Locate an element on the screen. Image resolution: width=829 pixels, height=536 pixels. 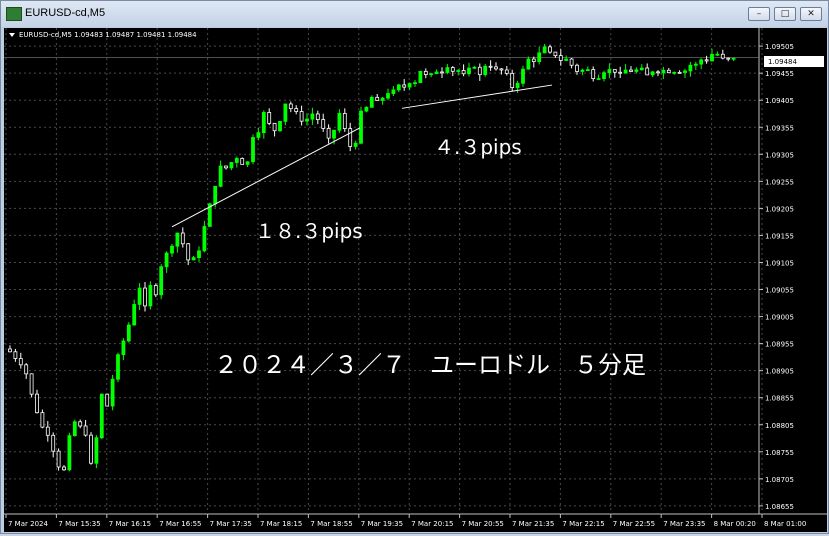
close-button: ✕ is located at coordinates (811, 14).